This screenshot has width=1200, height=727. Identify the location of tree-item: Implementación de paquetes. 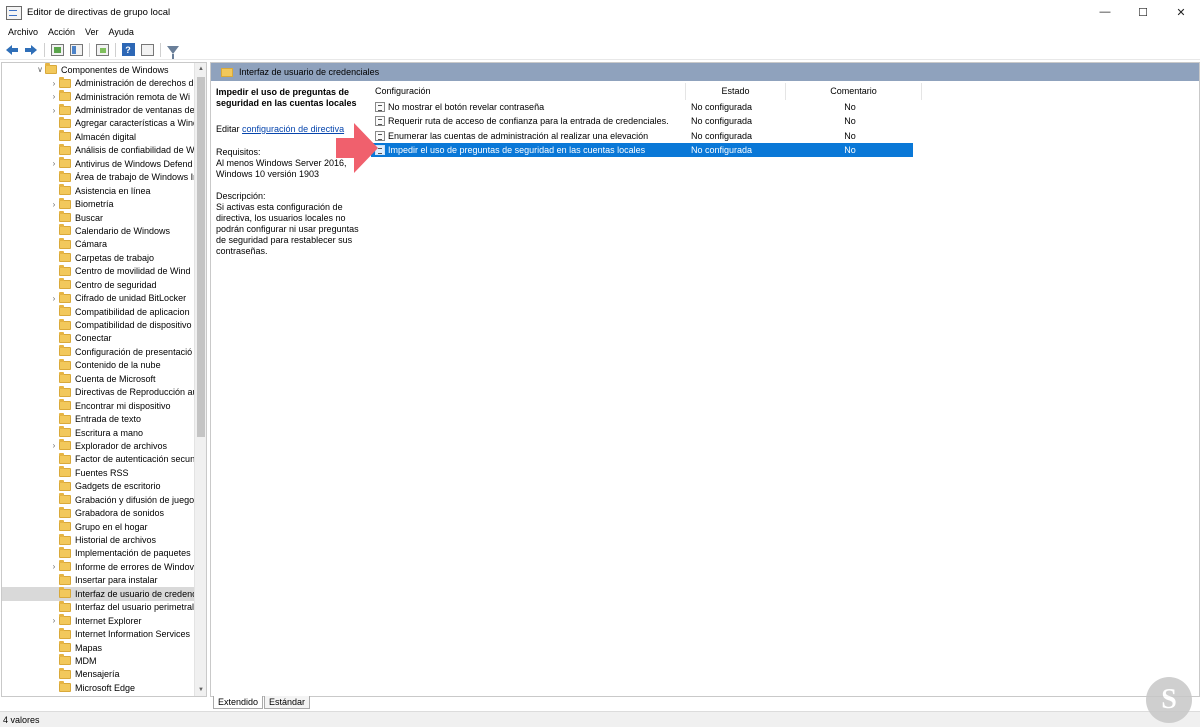
(98, 553).